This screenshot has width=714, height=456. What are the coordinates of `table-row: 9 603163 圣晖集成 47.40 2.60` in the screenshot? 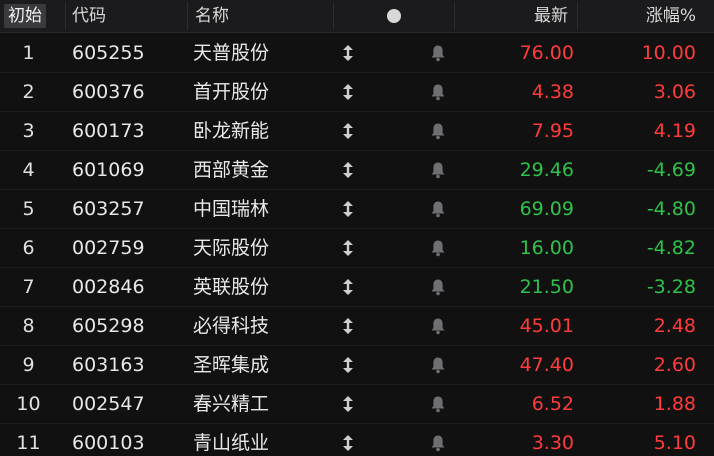 It's located at (357, 365).